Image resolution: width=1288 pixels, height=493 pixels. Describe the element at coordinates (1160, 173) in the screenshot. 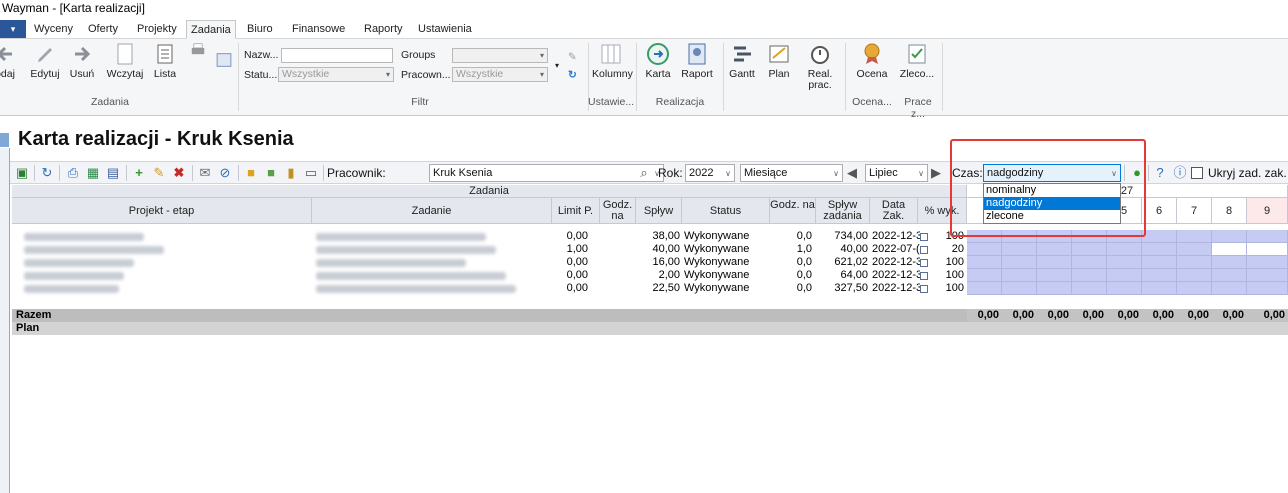

I see `help-icon: ?` at that location.